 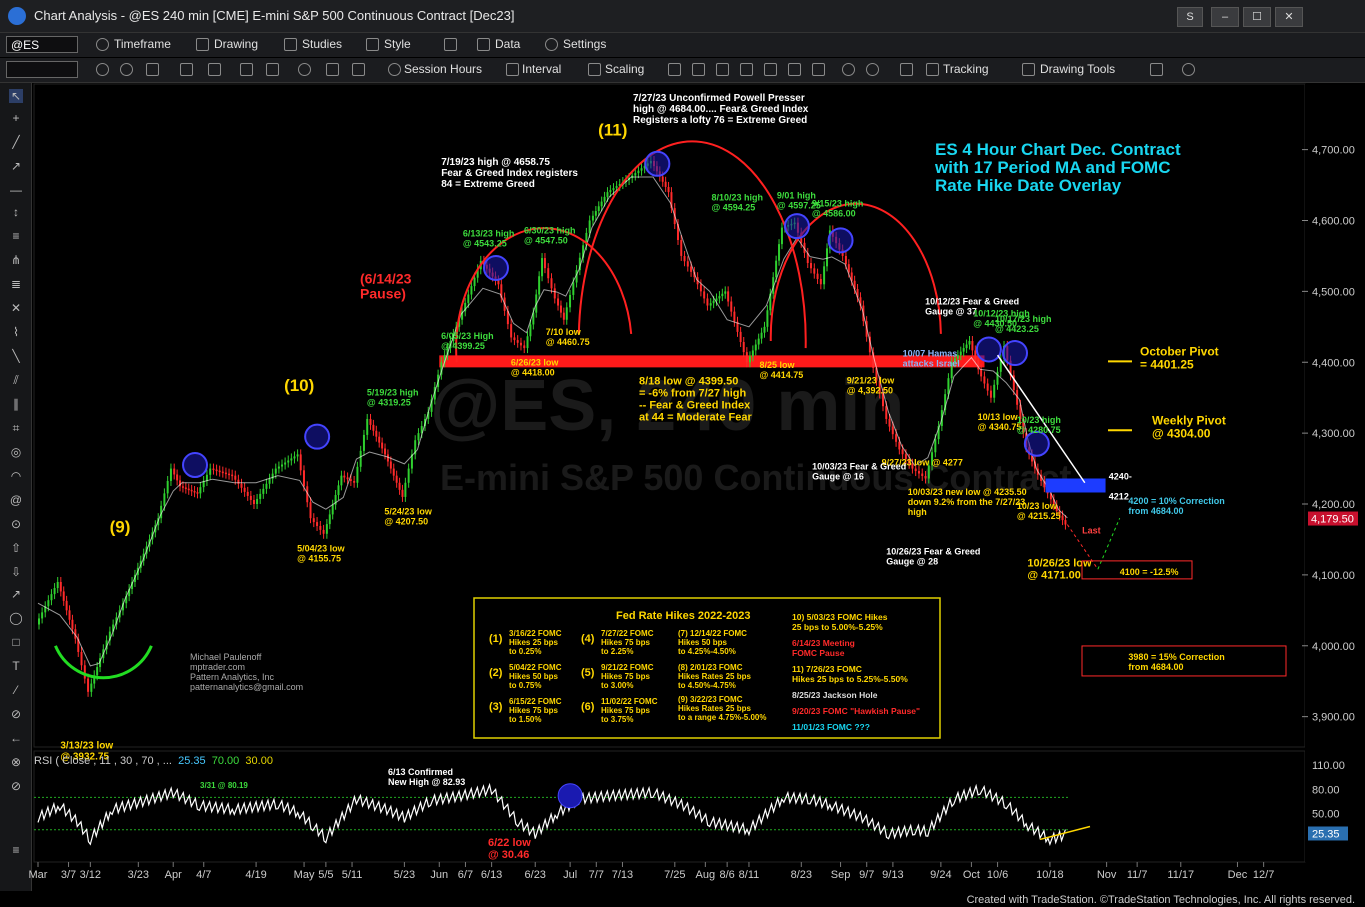 I want to click on arrow-icon: ↗, so click(x=16, y=594).